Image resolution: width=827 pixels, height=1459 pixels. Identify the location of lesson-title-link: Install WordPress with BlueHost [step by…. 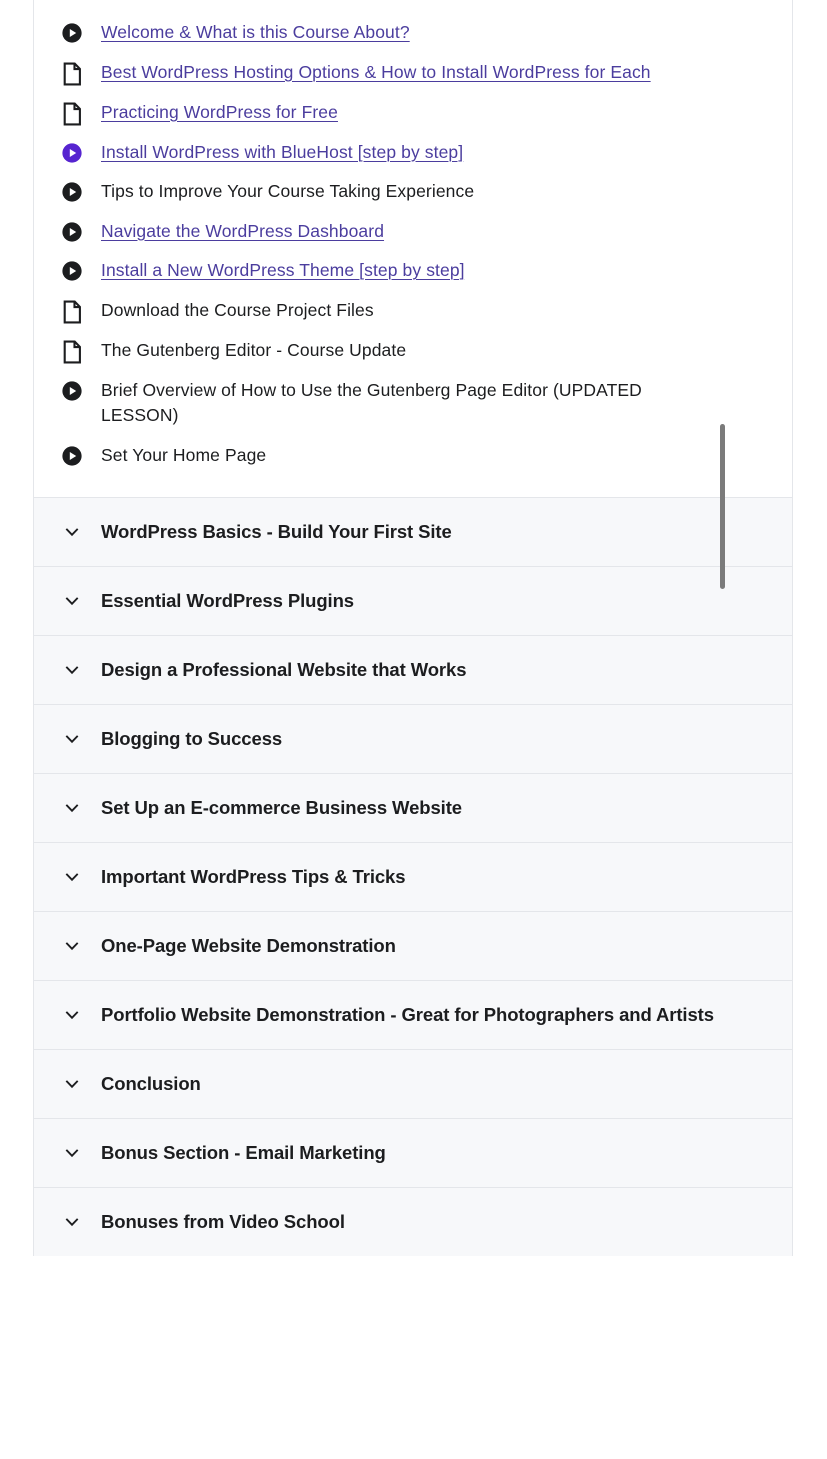
(381, 153).